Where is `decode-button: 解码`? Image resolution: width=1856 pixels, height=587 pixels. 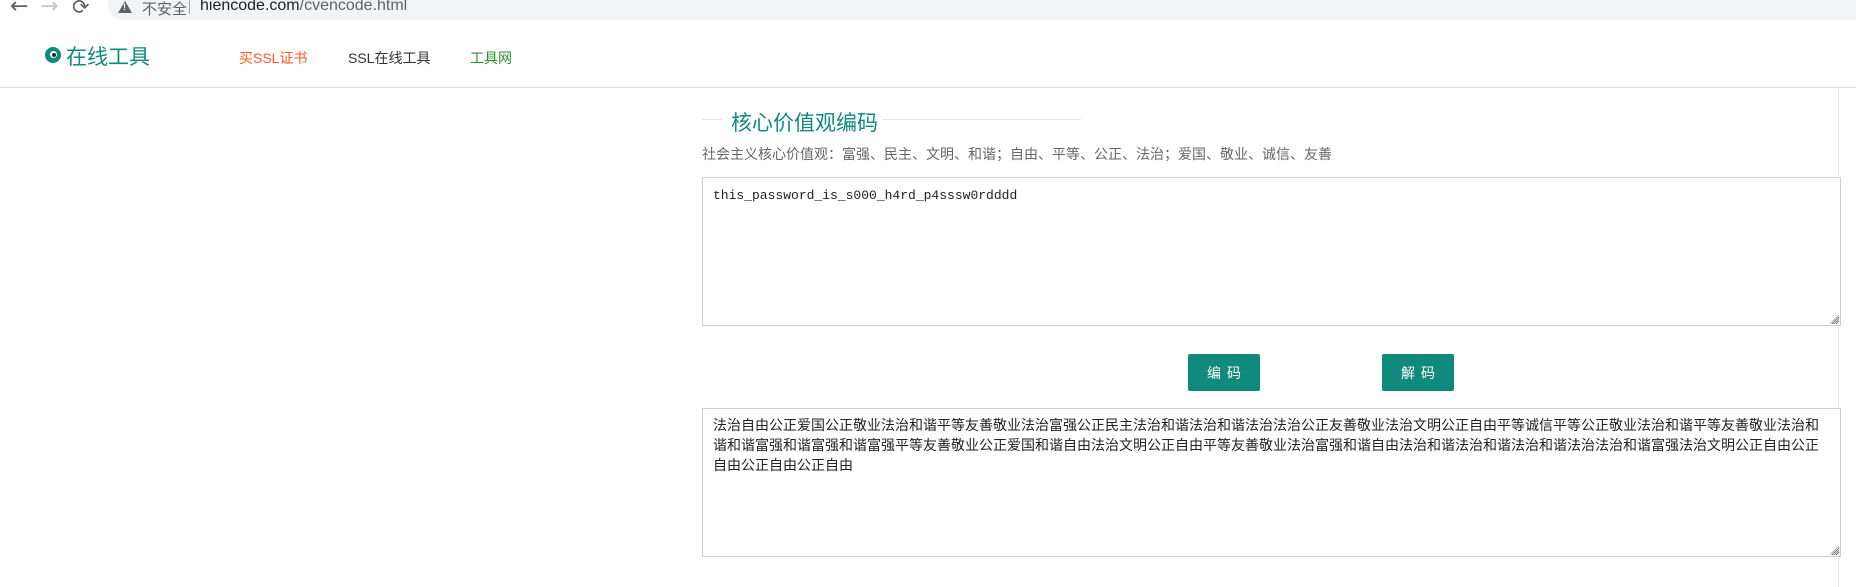 decode-button: 解码 is located at coordinates (1418, 372).